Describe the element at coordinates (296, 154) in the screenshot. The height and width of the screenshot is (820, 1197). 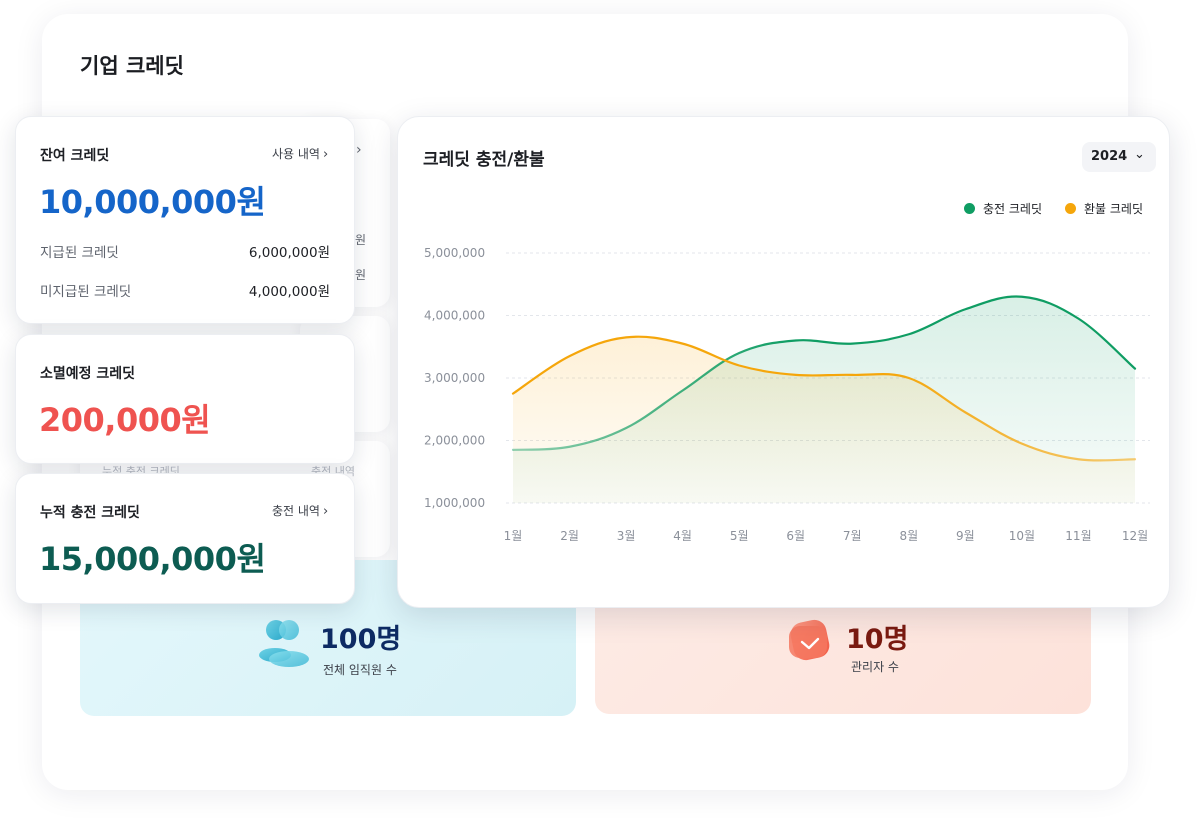
I see `usage-history-label: 사용 내역` at that location.